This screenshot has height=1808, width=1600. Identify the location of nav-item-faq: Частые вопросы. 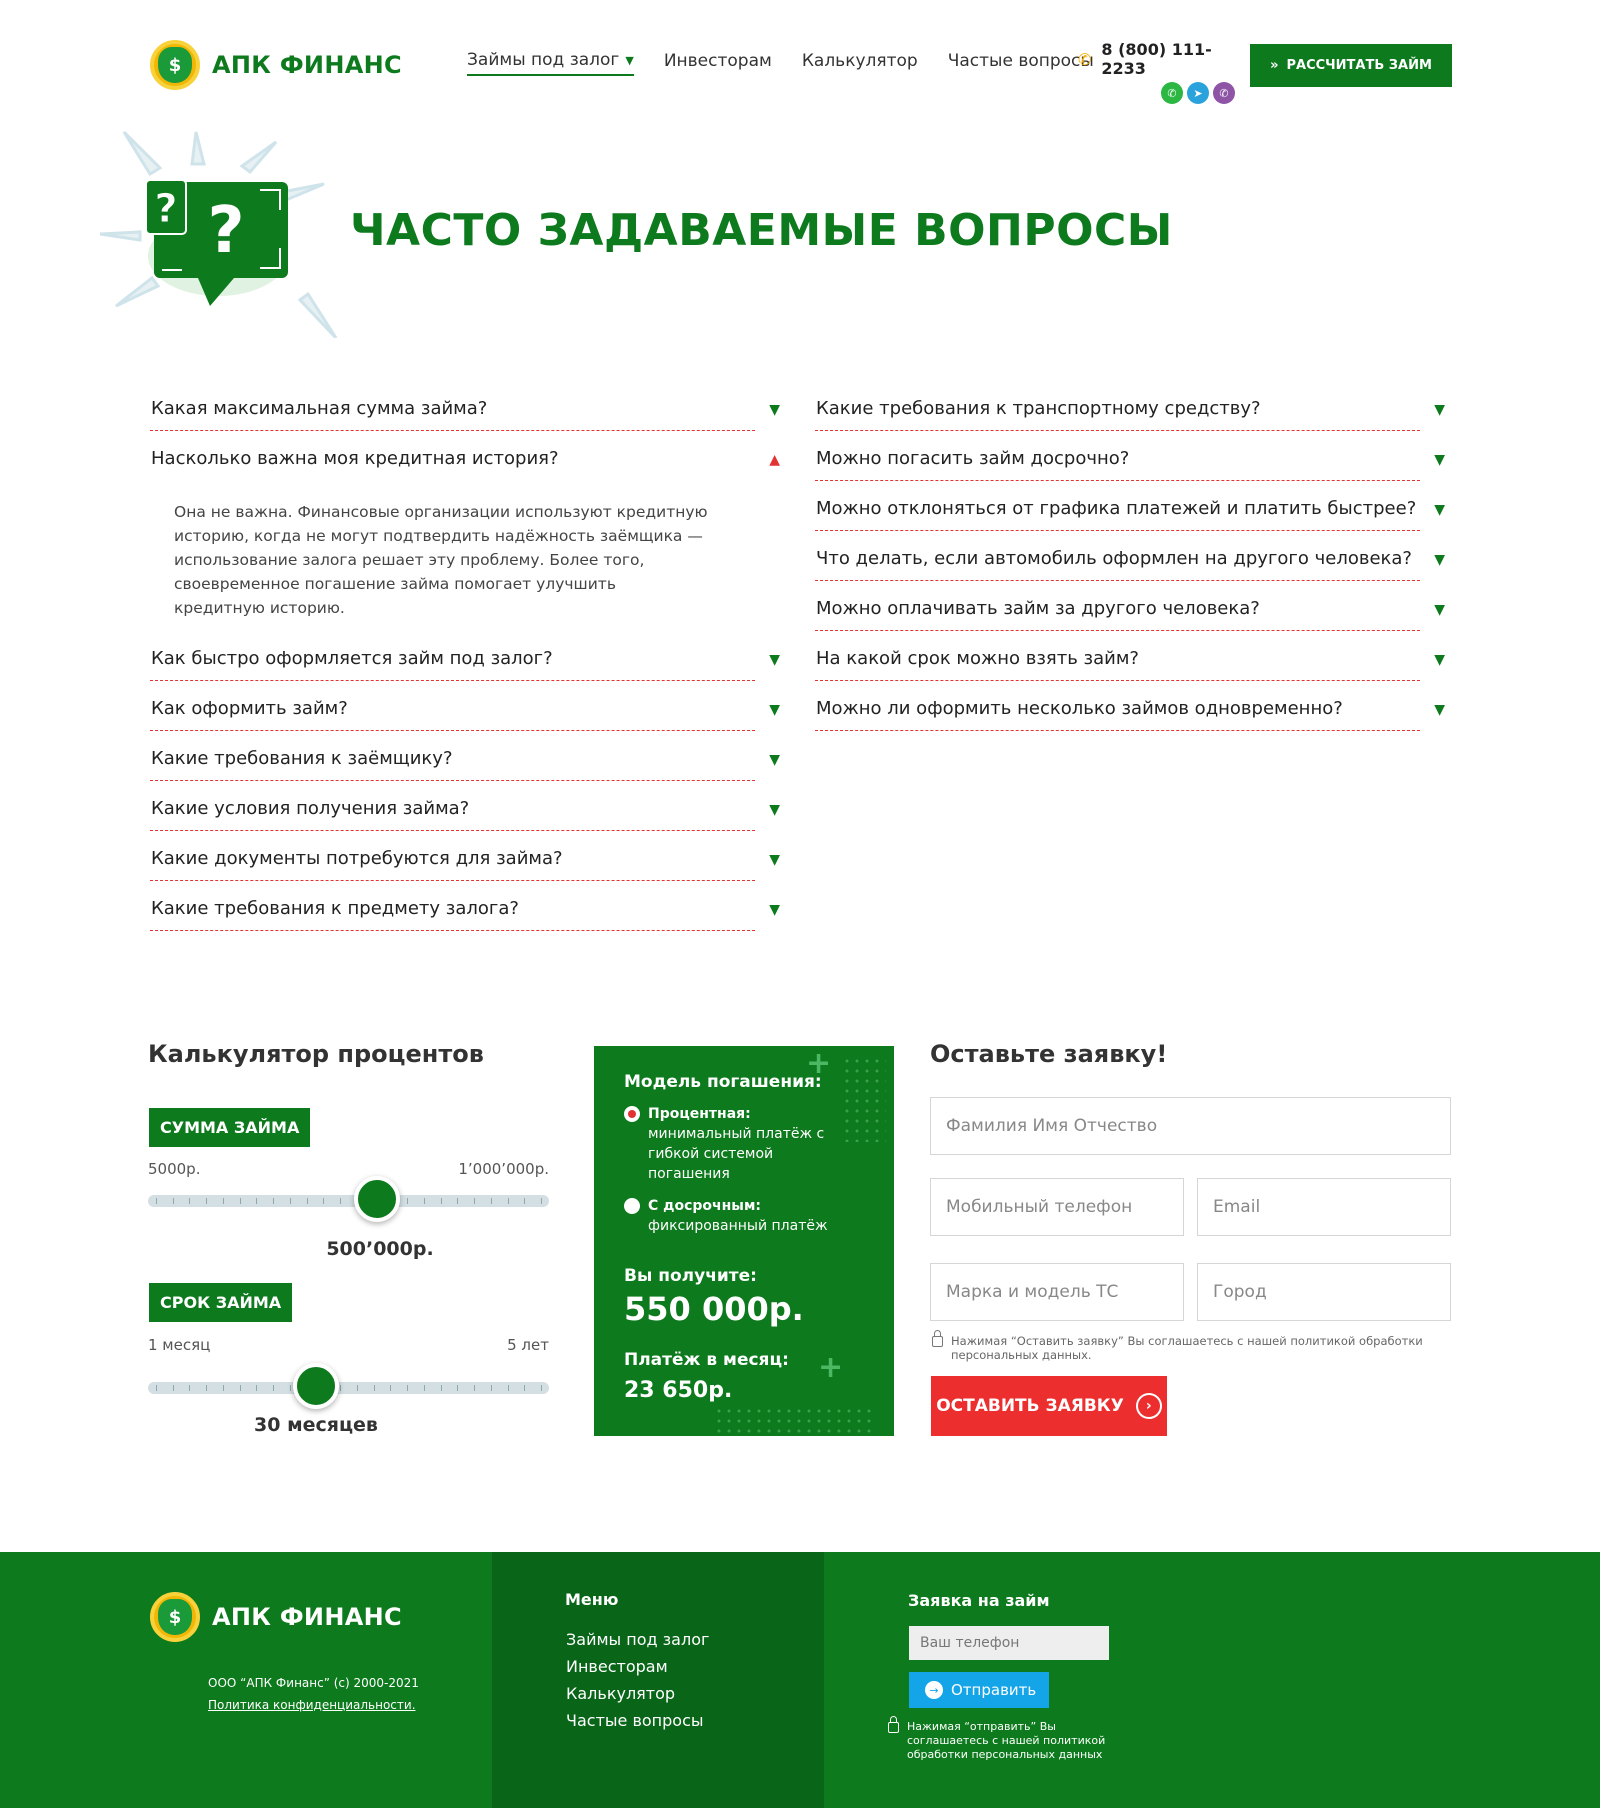
(1021, 63).